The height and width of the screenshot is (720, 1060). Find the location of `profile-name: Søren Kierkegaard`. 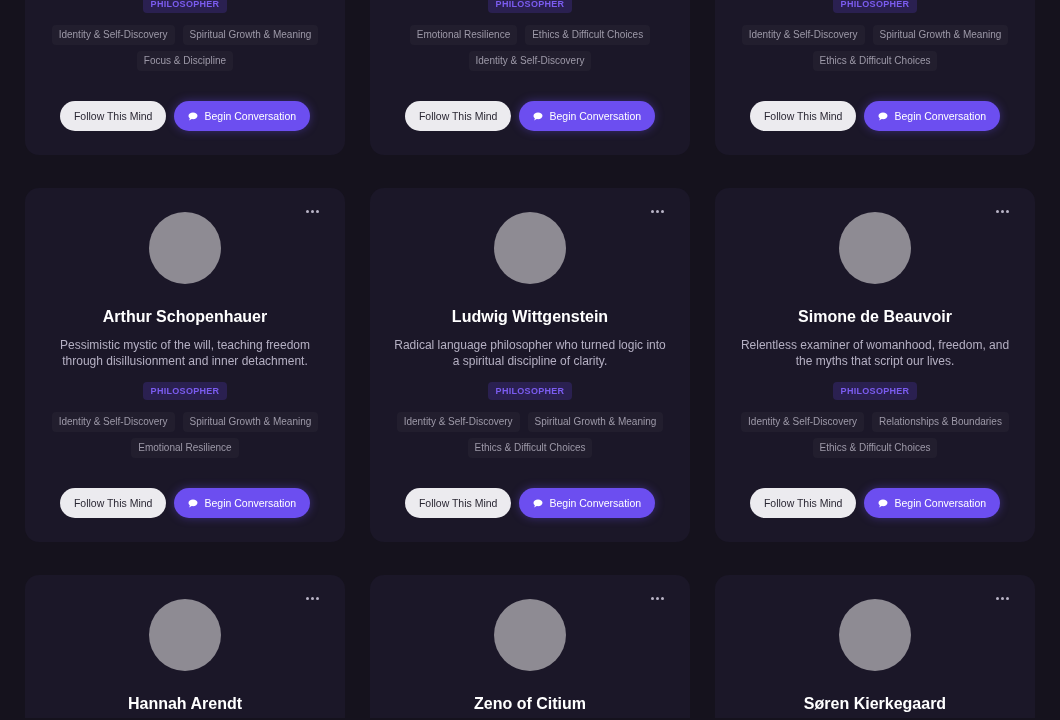

profile-name: Søren Kierkegaard is located at coordinates (875, 704).